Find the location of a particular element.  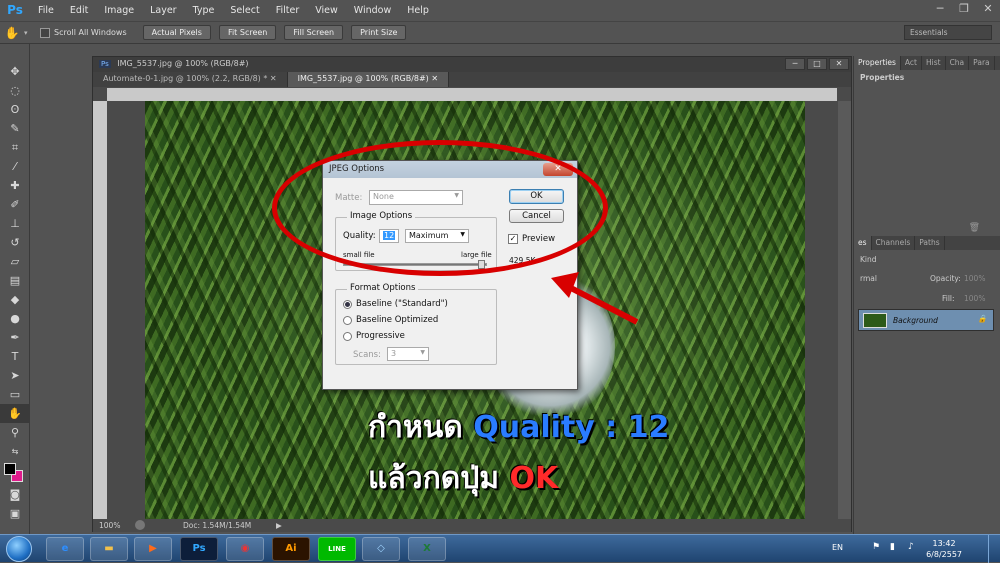

system-clock: 13:42 6/8/2557 is located at coordinates (944, 549).